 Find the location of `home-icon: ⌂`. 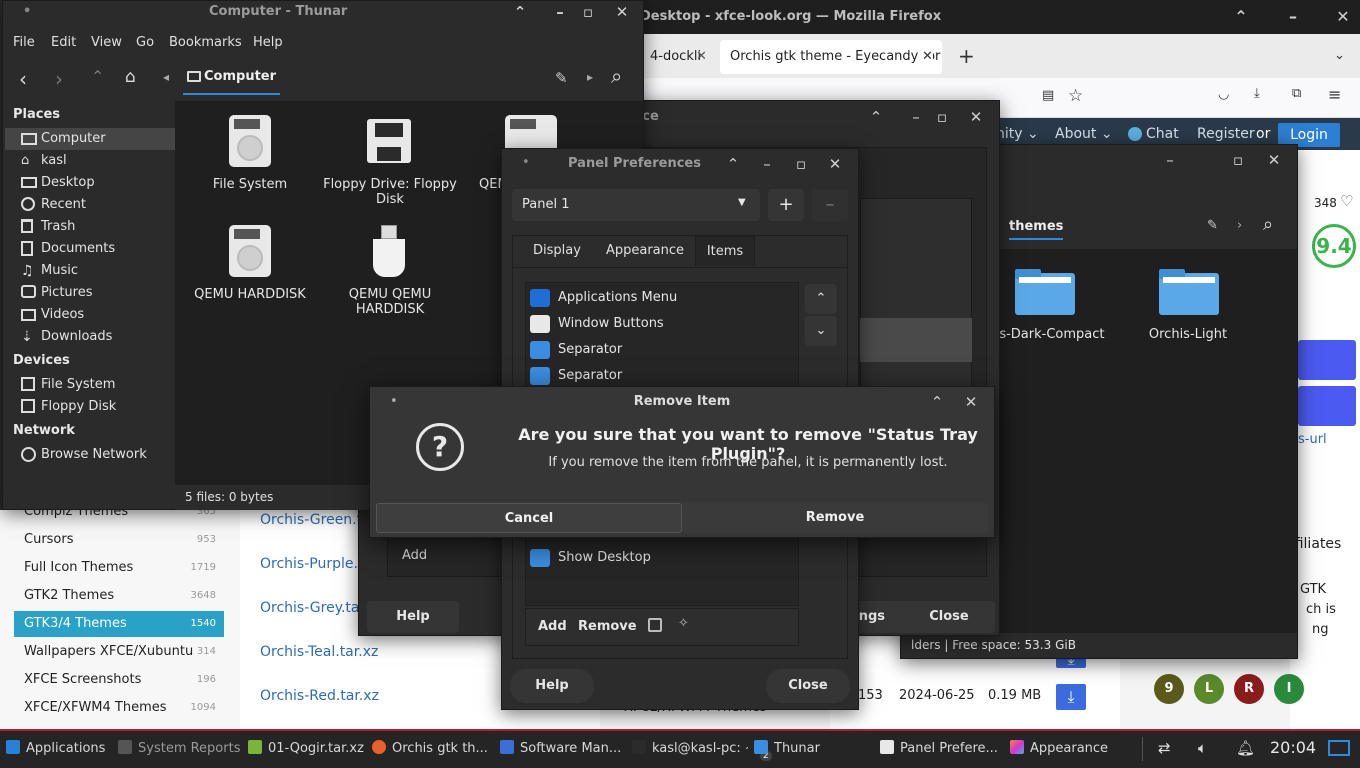

home-icon: ⌂ is located at coordinates (130, 77).